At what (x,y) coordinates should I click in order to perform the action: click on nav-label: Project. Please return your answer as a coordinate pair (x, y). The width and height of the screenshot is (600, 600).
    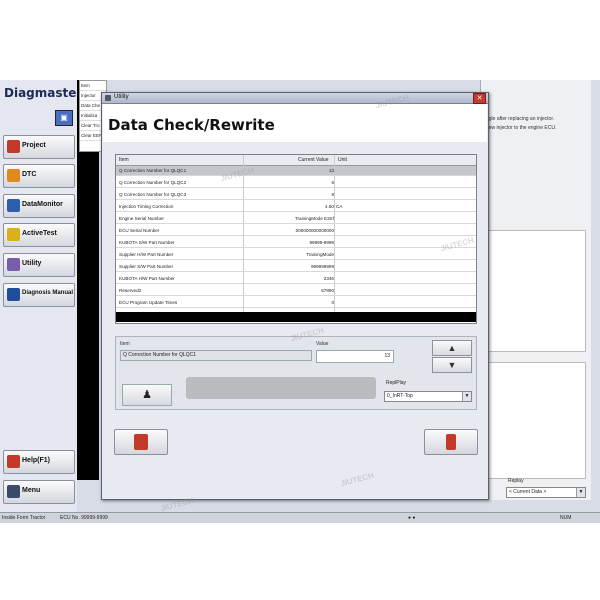
    Looking at the image, I should click on (34, 145).